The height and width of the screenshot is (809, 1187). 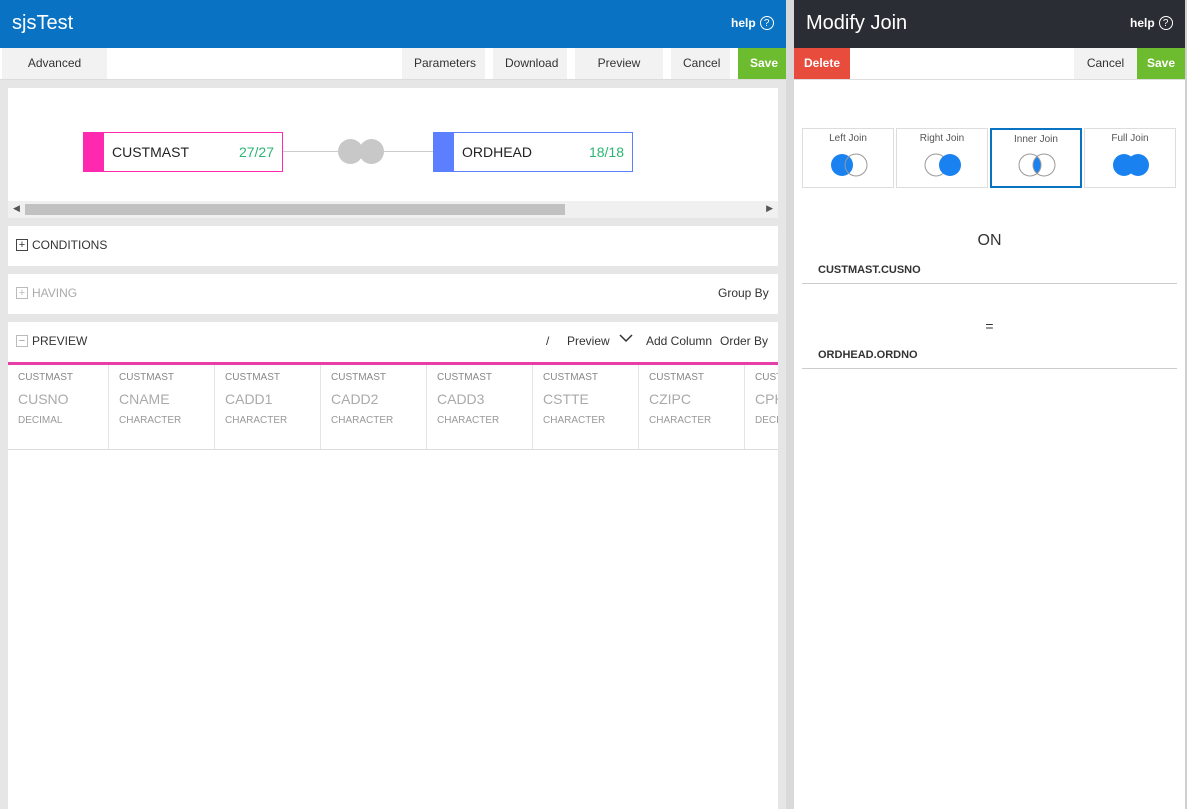 I want to click on left-join-venn-icon, so click(x=849, y=165).